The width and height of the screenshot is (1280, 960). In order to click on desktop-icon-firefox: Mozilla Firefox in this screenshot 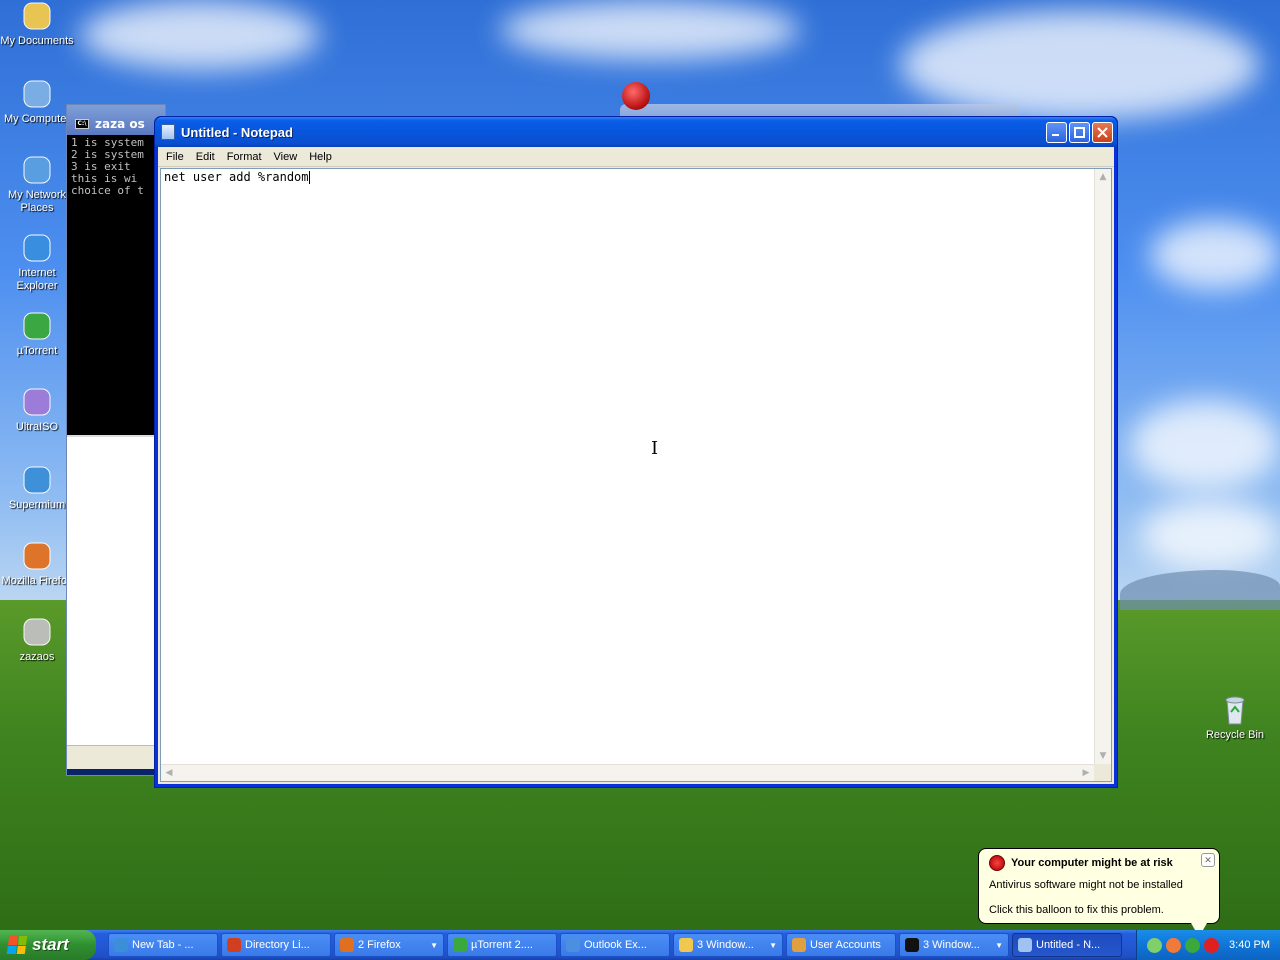, I will do `click(37, 564)`.